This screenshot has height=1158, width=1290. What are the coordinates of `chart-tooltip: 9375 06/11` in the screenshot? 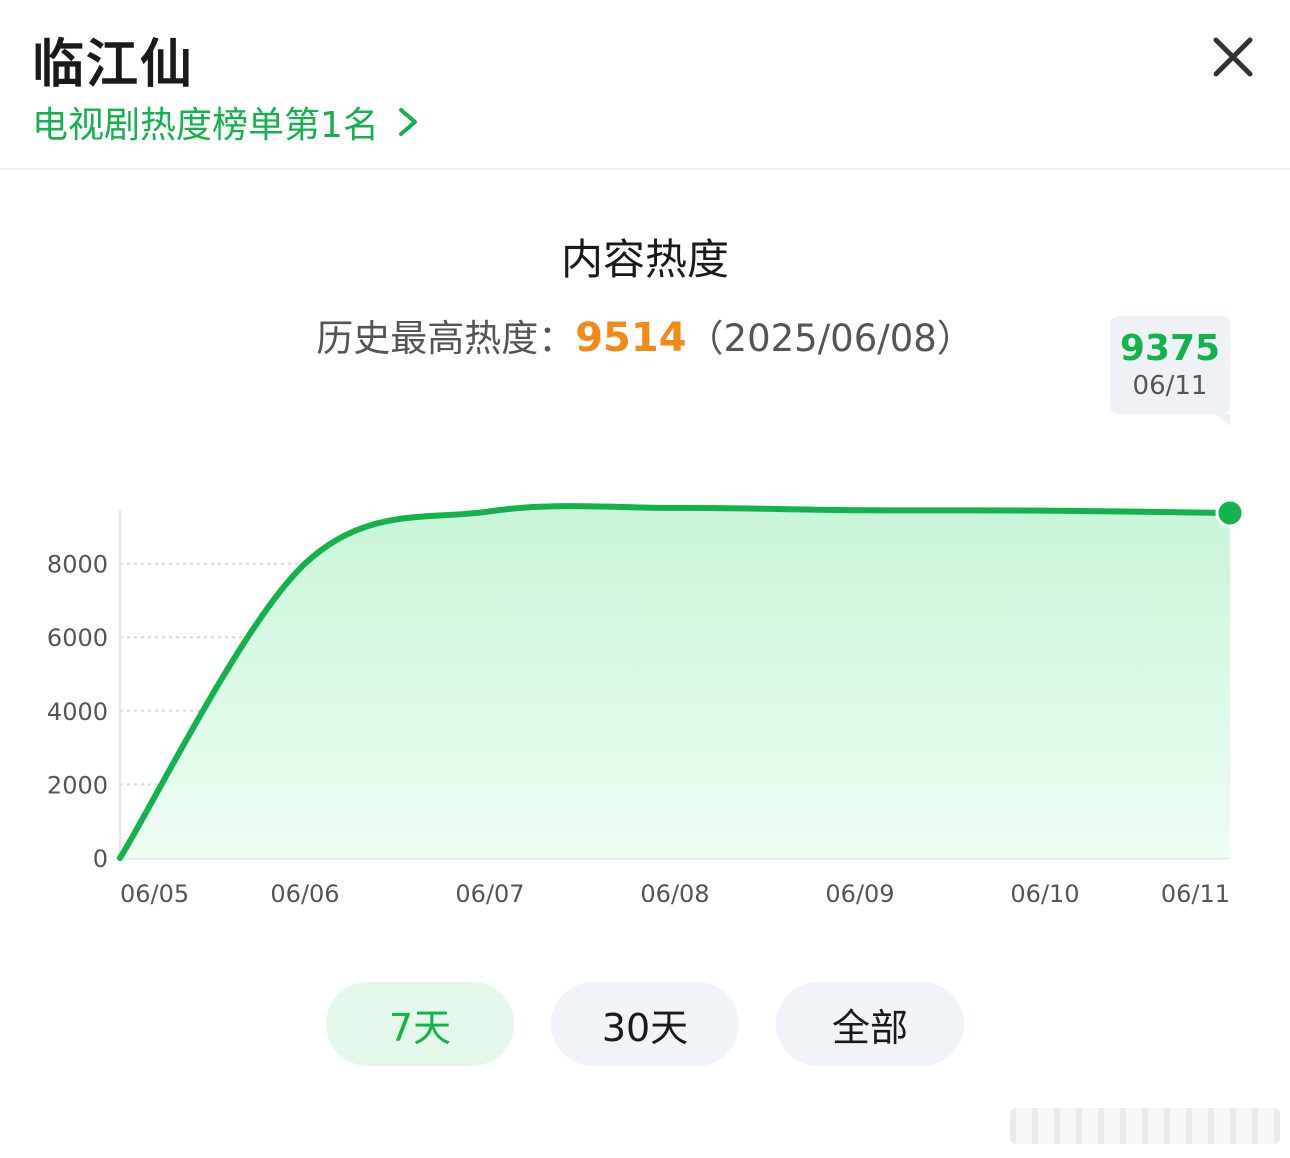 It's located at (1170, 371).